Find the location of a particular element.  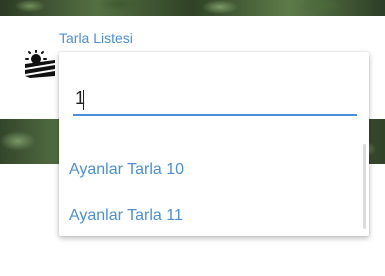

field-search-input is located at coordinates (215, 99).